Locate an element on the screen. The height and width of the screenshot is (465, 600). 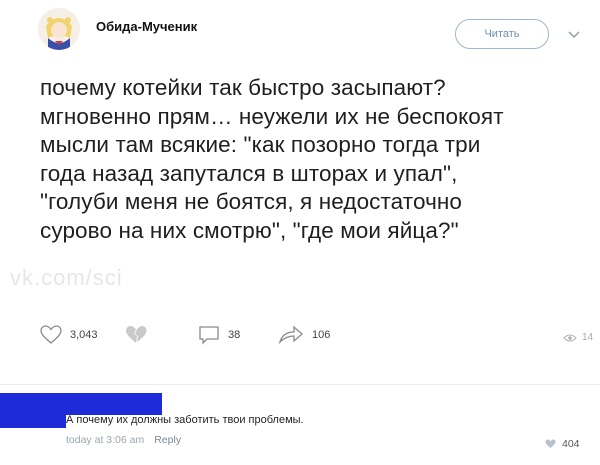
views-counter: 14 is located at coordinates (578, 337).